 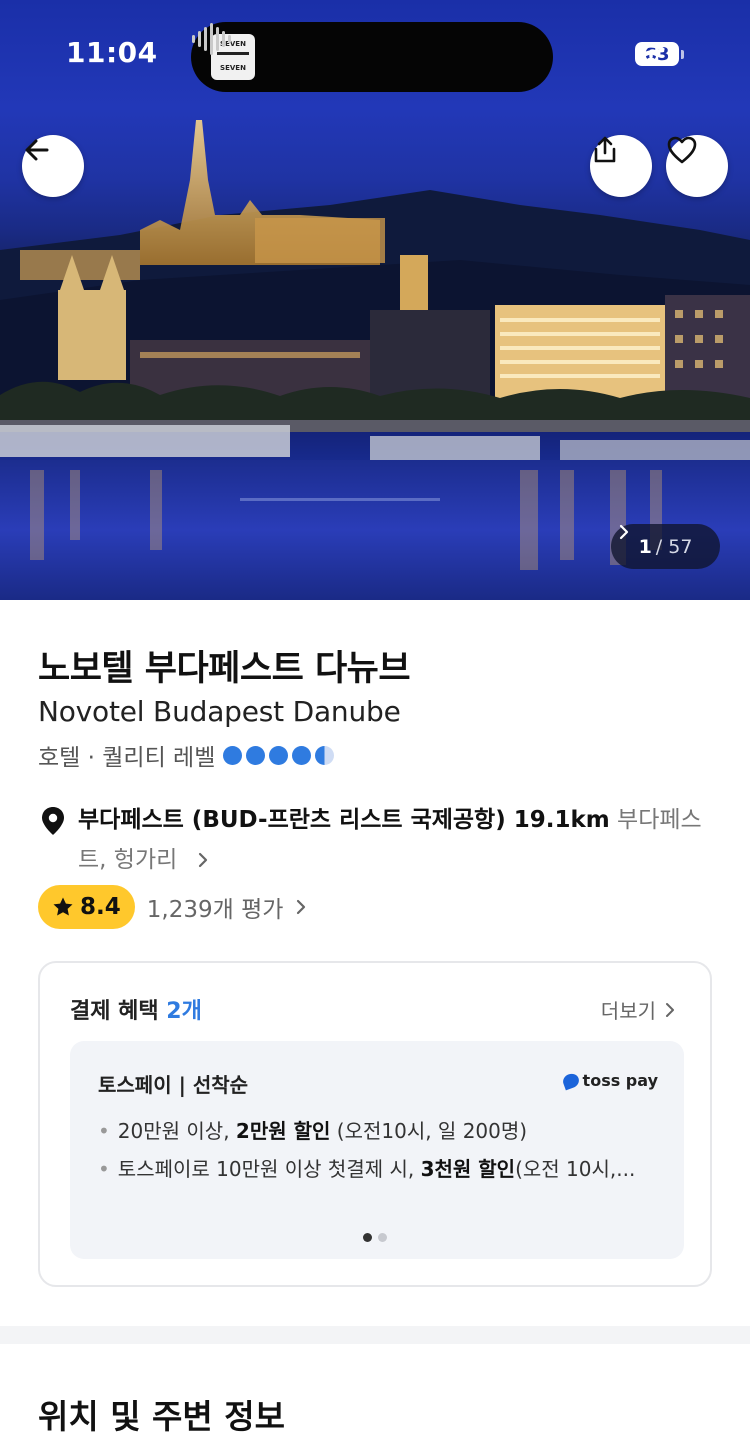 I want to click on benefit-highlight: 2만원 할인, so click(x=283, y=1131).